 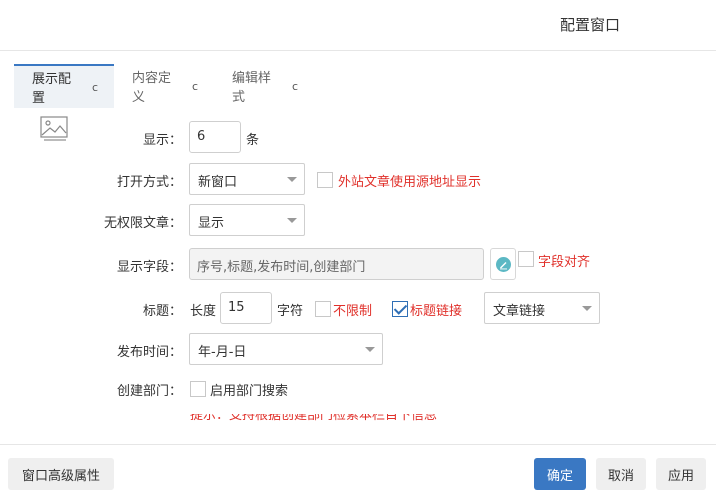 I want to click on title-label: 标题：, so click(x=162, y=311).